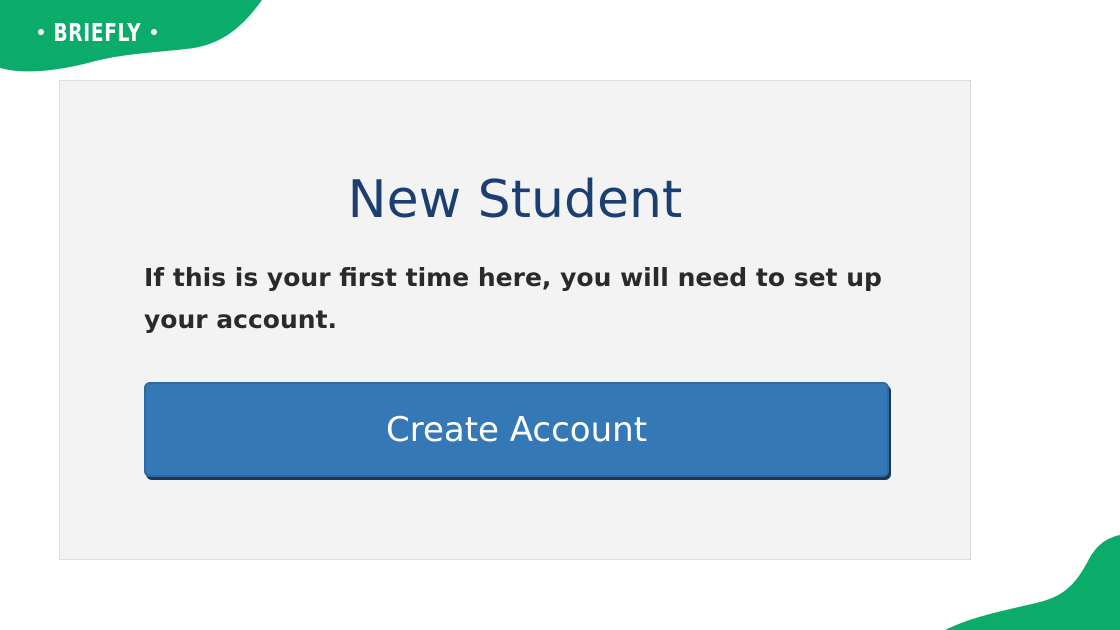  I want to click on brand-logo: BRIEFLY, so click(97, 32).